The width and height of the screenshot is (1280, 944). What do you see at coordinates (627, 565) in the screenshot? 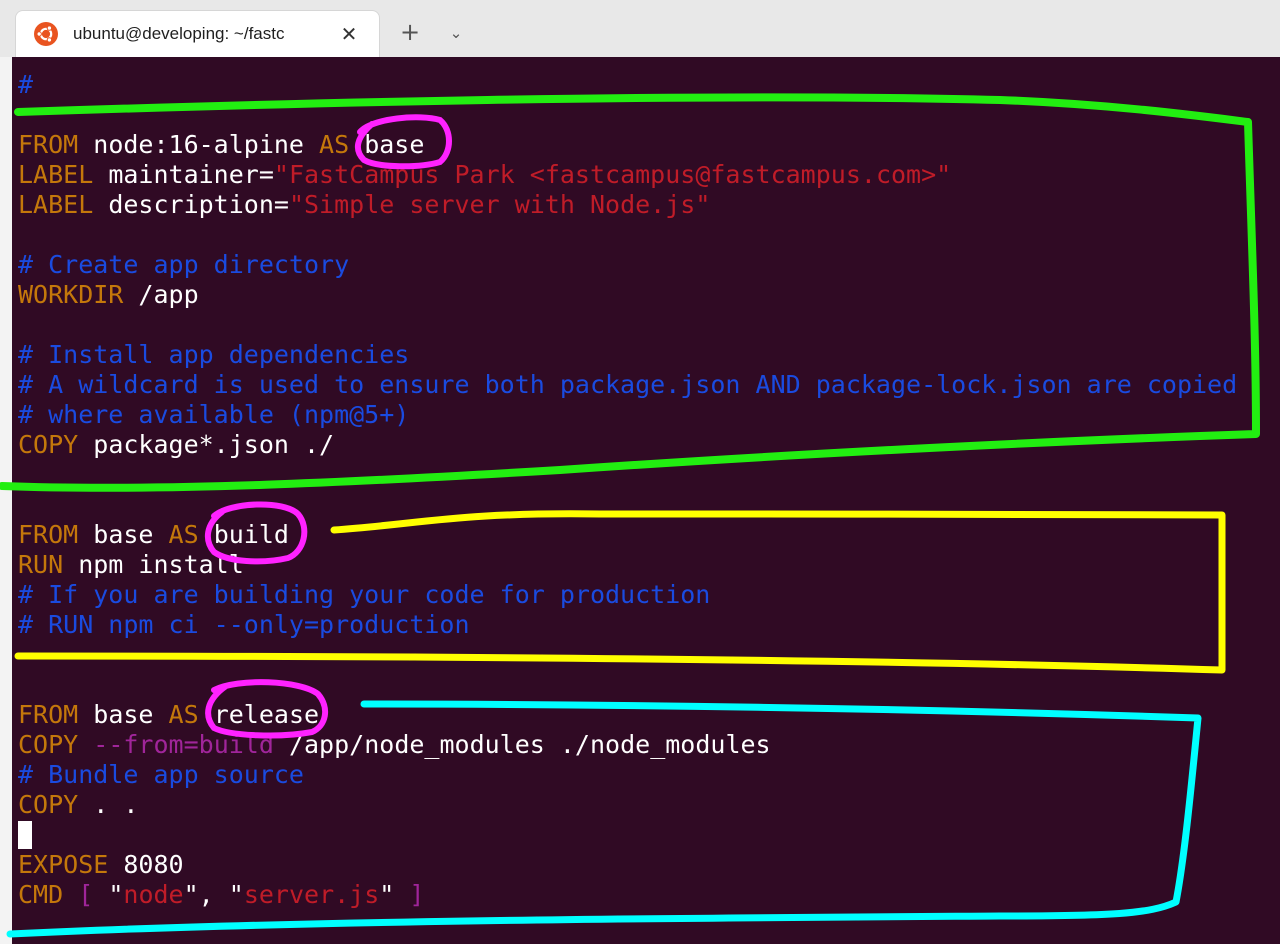
I see `terminal-line: RUN npm install` at bounding box center [627, 565].